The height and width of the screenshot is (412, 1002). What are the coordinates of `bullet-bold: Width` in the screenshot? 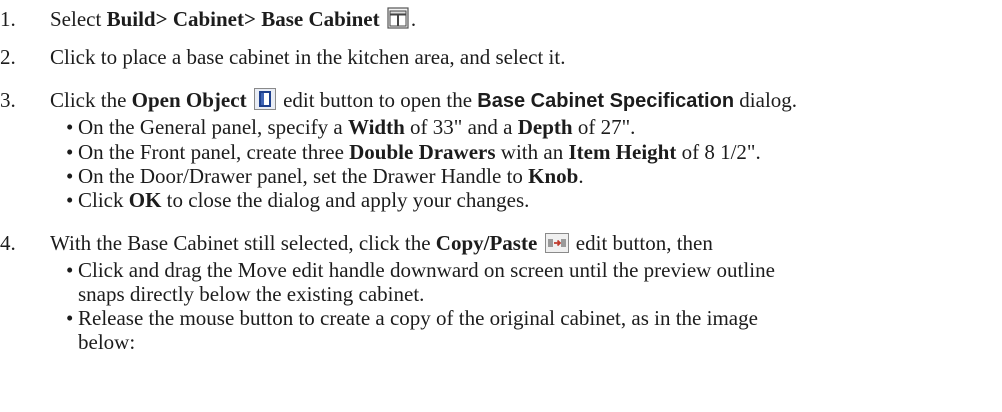 It's located at (376, 127).